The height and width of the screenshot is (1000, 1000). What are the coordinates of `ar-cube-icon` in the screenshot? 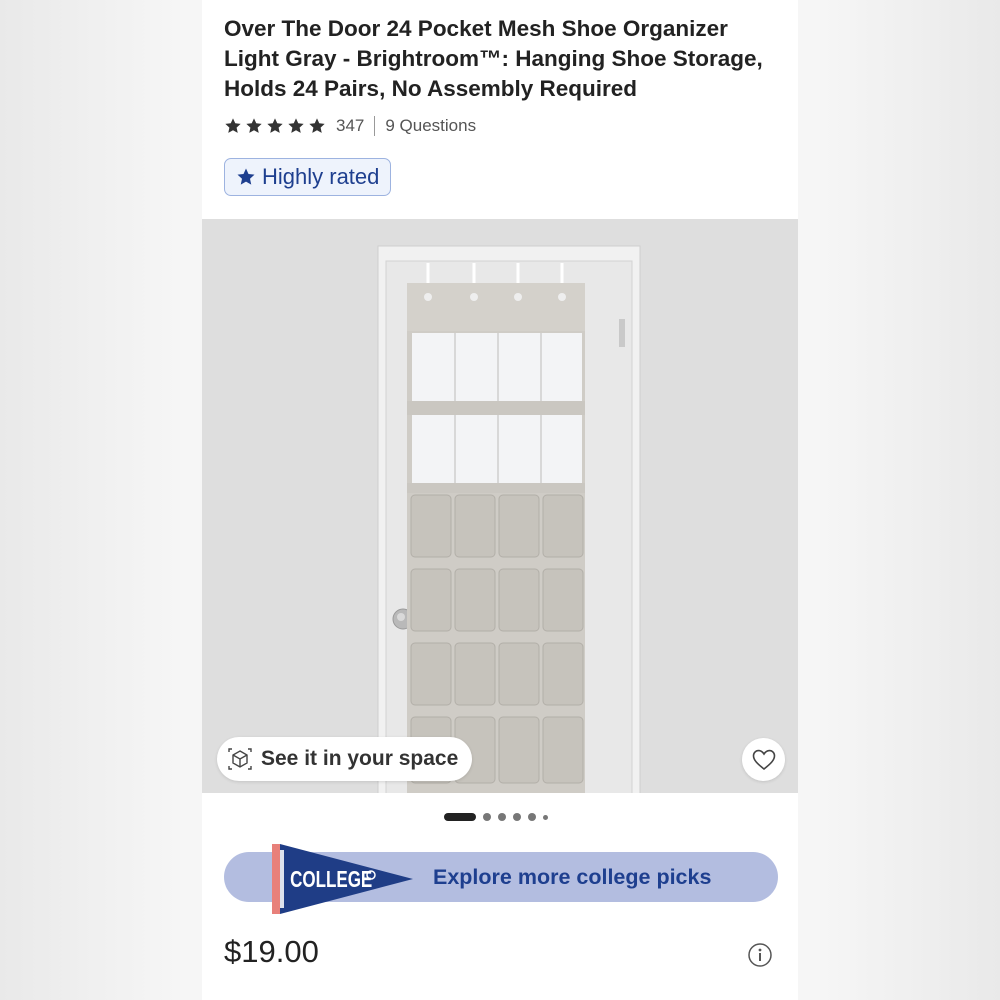 It's located at (240, 759).